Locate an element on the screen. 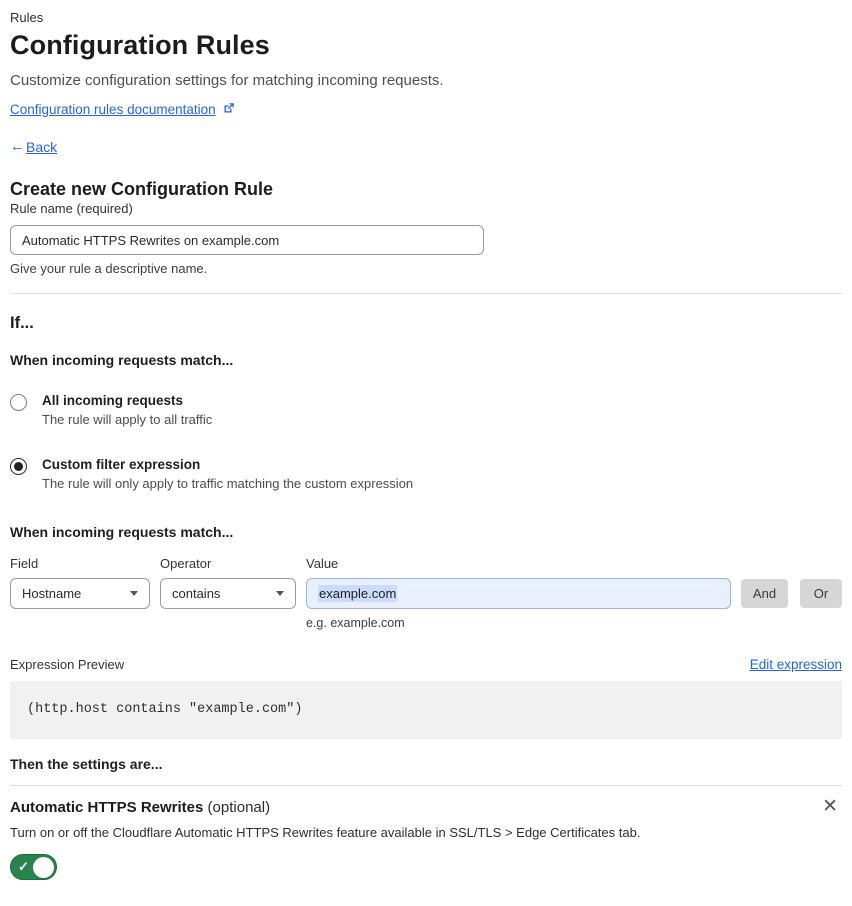 This screenshot has width=852, height=906. breadcrumb: Rules is located at coordinates (426, 17).